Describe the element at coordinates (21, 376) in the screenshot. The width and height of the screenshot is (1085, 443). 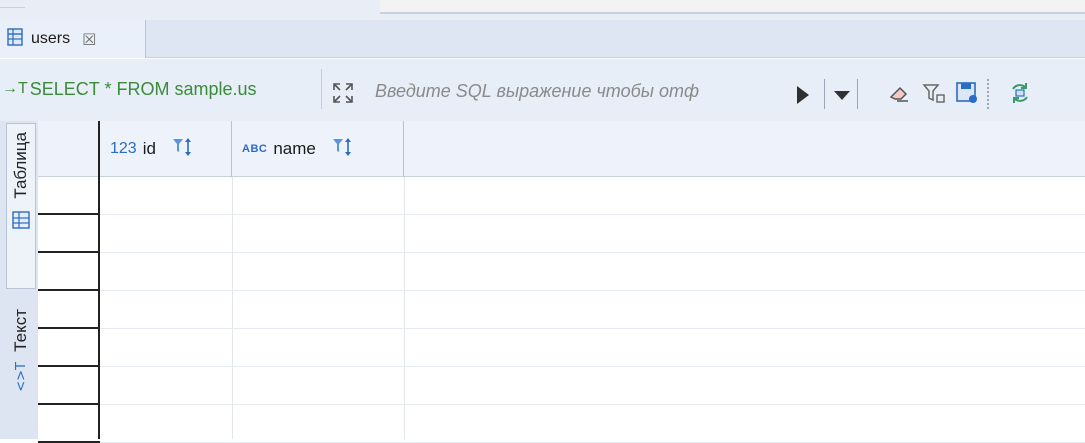
I see `text-icon: <>T` at that location.